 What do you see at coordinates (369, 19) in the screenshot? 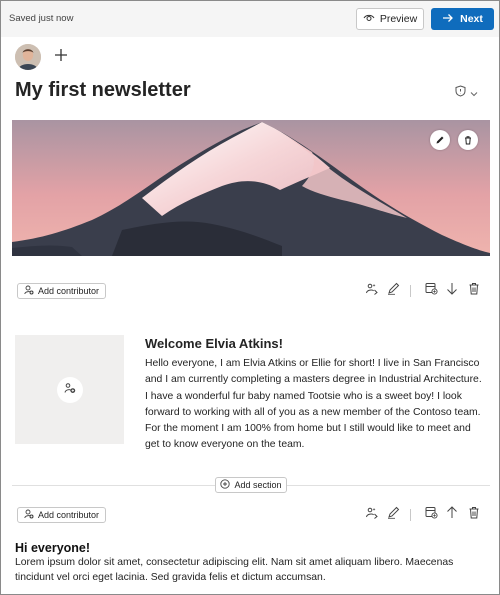
I see `eye-icon` at bounding box center [369, 19].